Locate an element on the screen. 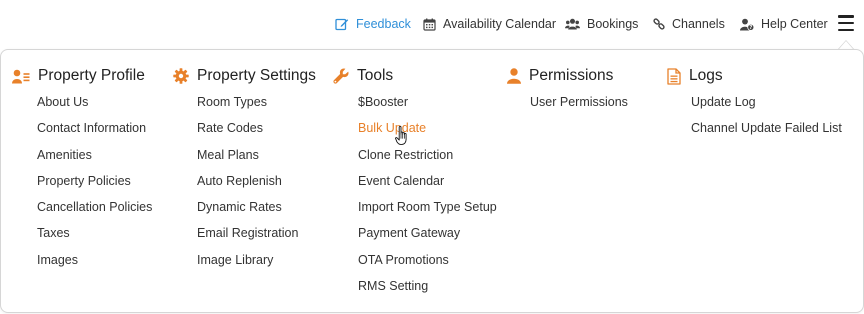  menu-item-image-library: Image Library is located at coordinates (247, 264).